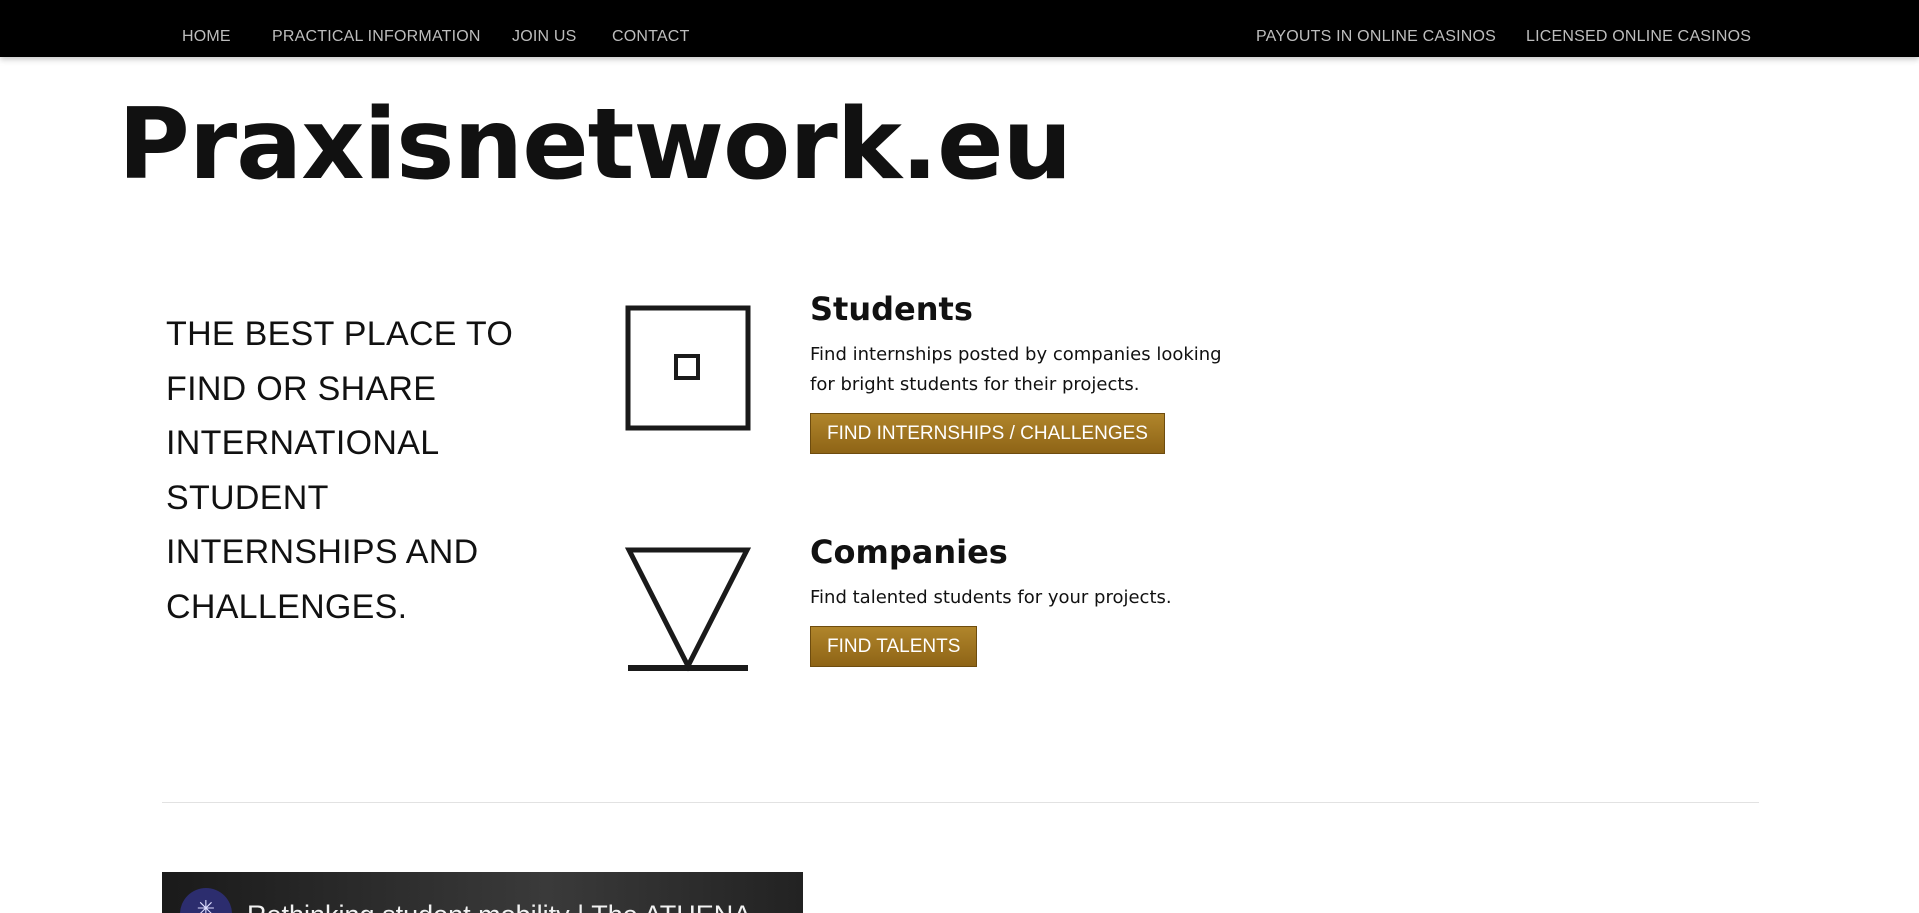 The image size is (1919, 913). I want to click on nav-contact-link: CONTACT, so click(651, 37).